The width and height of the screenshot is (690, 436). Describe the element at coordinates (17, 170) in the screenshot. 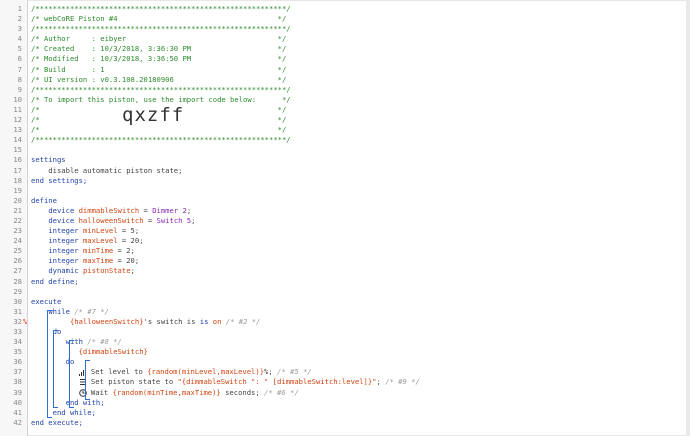

I see `line-number: 17` at that location.